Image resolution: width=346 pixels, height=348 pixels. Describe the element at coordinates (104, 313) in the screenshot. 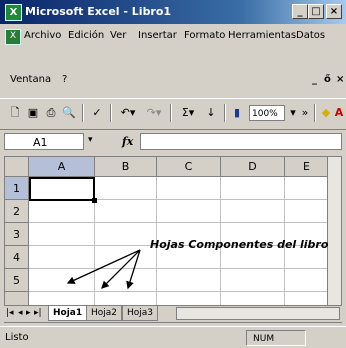

I see `sheet-tab-hoja2: Hoja2` at that location.